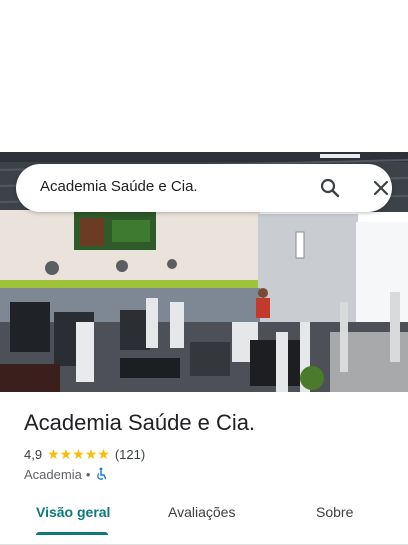  I want to click on search-icon, so click(330, 188).